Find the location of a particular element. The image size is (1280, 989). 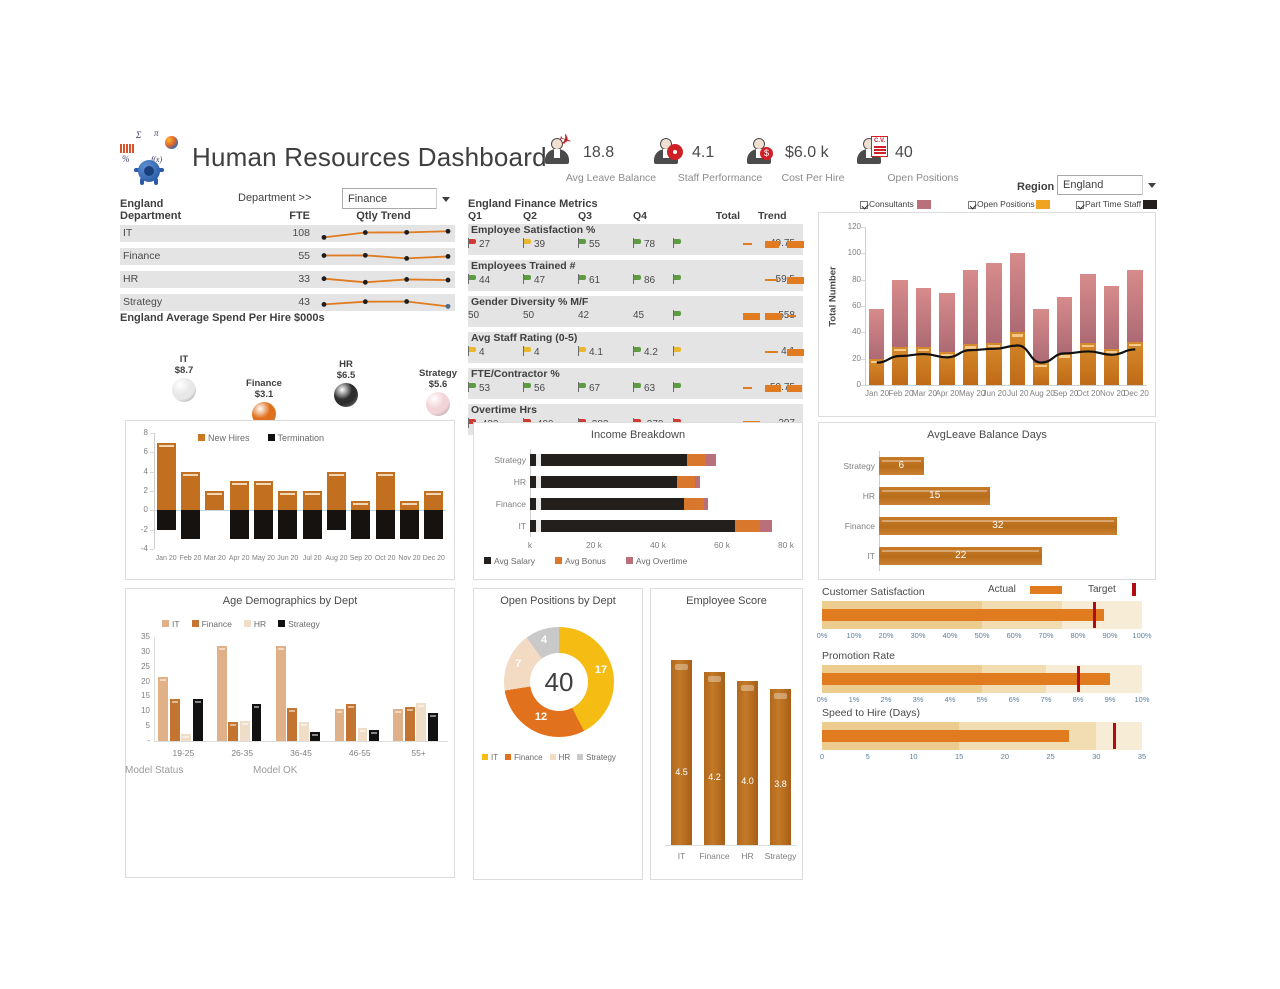

x-tick-label: 9% is located at coordinates (1110, 699).